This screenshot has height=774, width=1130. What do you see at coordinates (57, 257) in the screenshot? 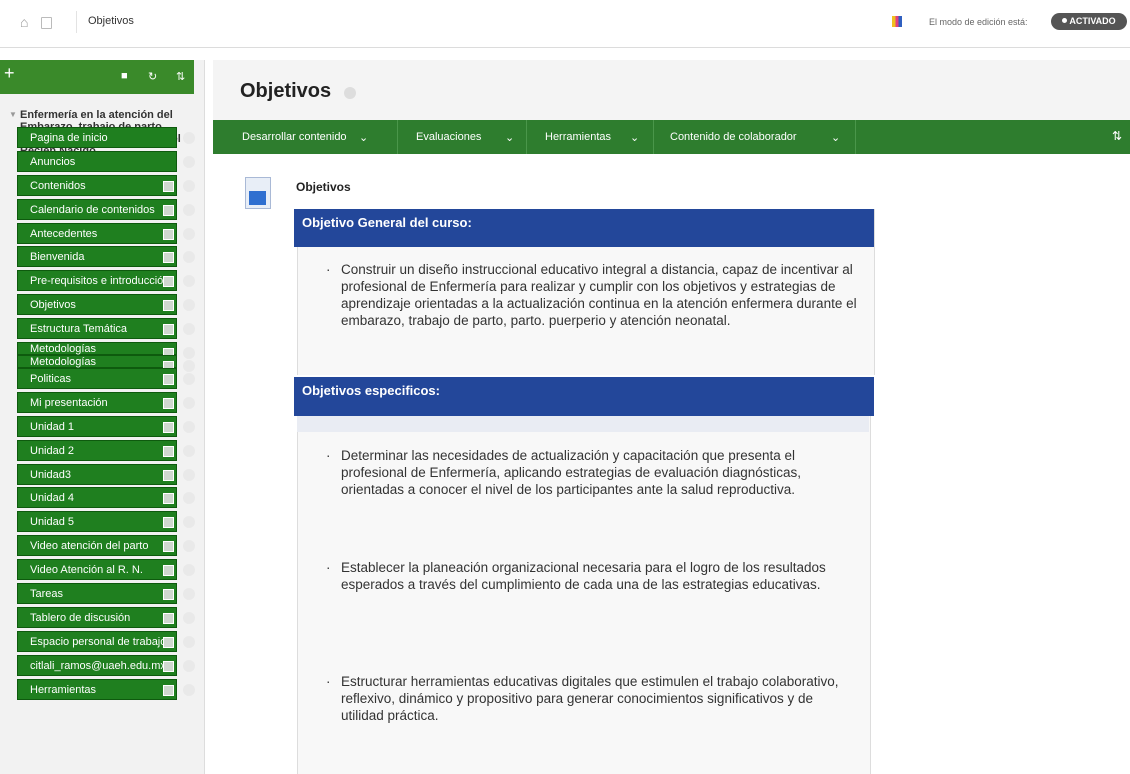
I see `sidebar-item-label: Bienvenida` at bounding box center [57, 257].